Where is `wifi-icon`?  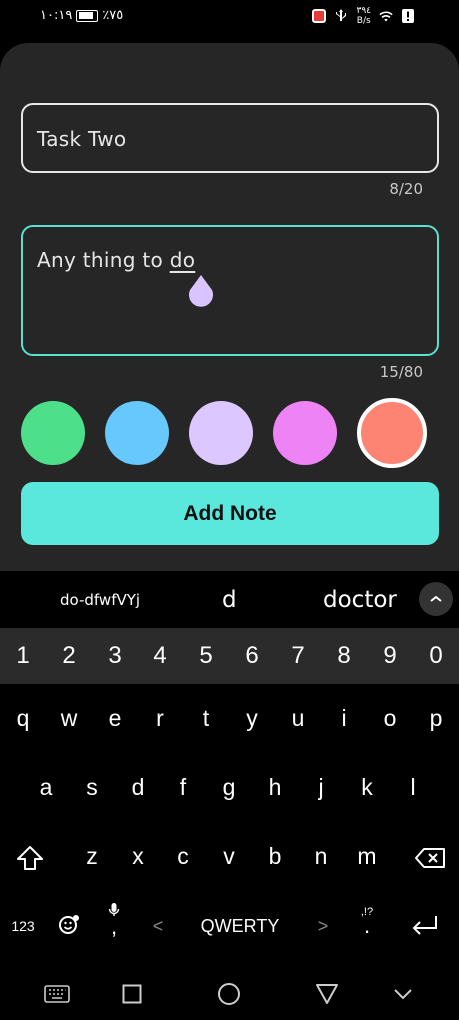
wifi-icon is located at coordinates (386, 16).